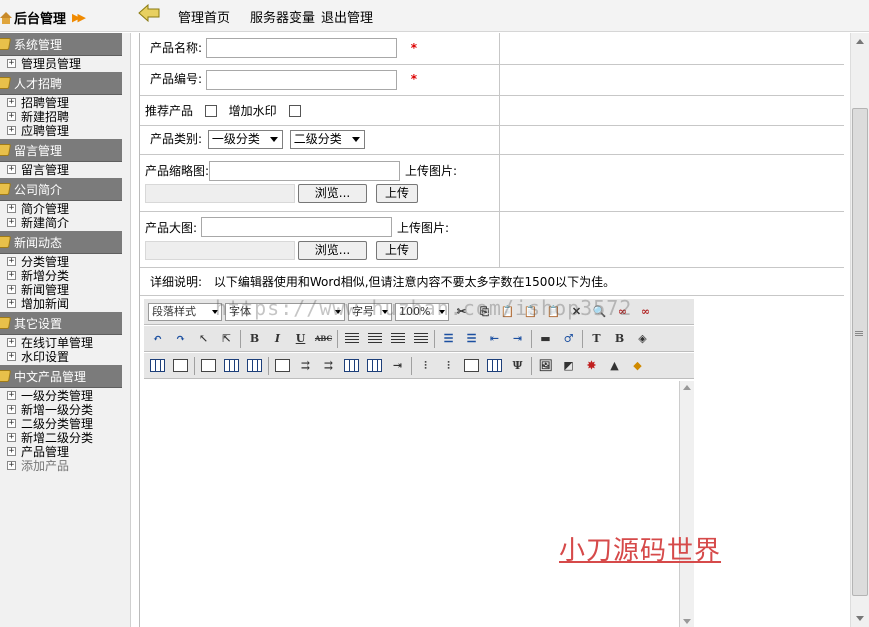 This screenshot has width=869, height=627. Describe the element at coordinates (149, 13) in the screenshot. I see `back-arrow-icon` at that location.